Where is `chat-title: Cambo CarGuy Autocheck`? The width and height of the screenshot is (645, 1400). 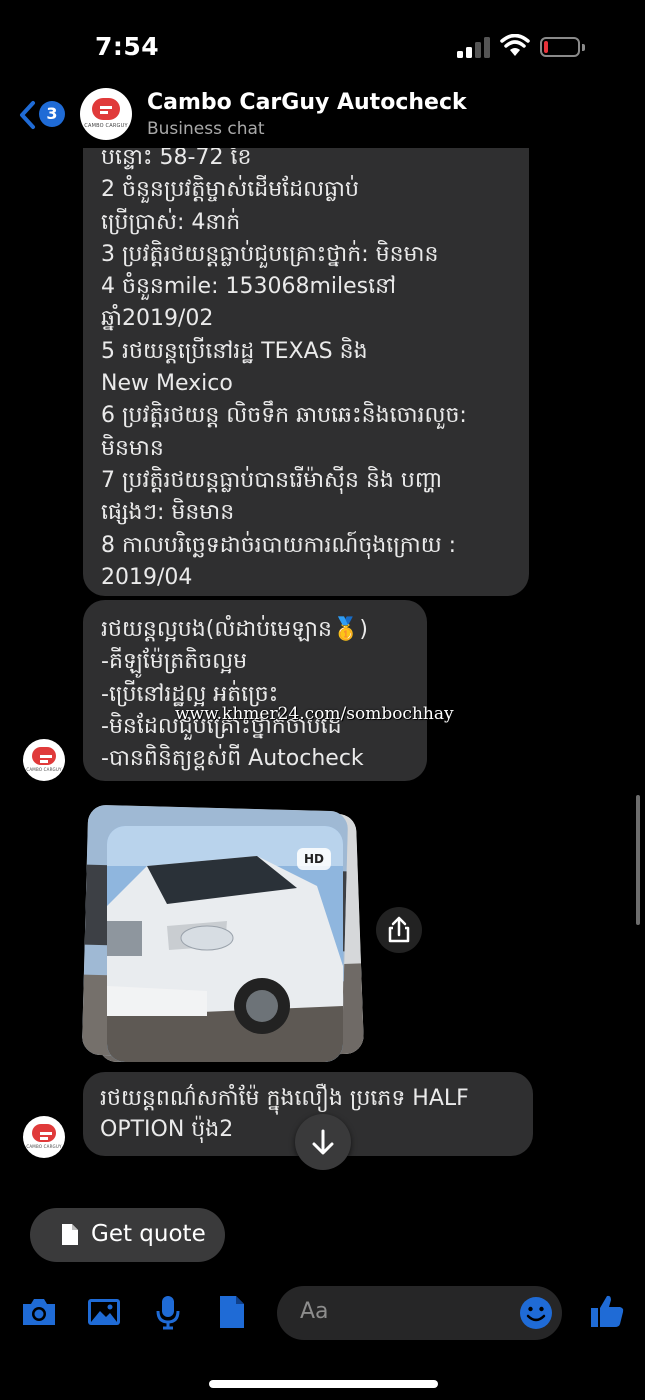
chat-title: Cambo CarGuy Autocheck is located at coordinates (307, 102).